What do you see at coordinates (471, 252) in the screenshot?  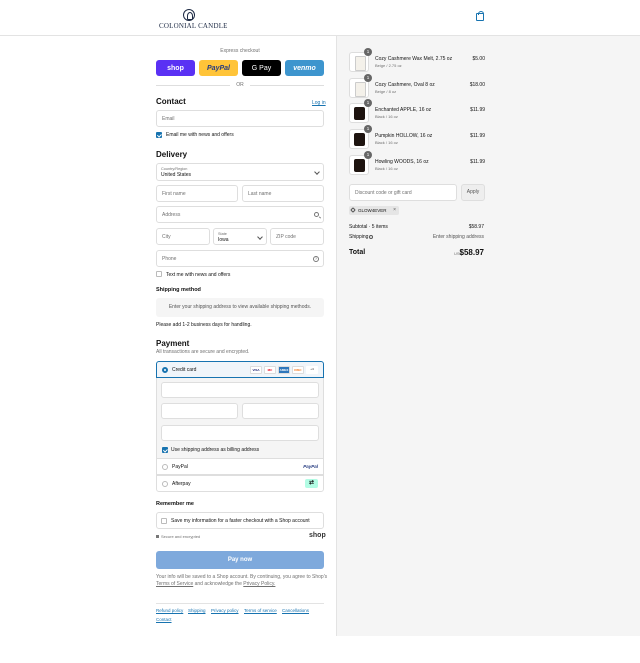 I see `total-value: $58.97` at bounding box center [471, 252].